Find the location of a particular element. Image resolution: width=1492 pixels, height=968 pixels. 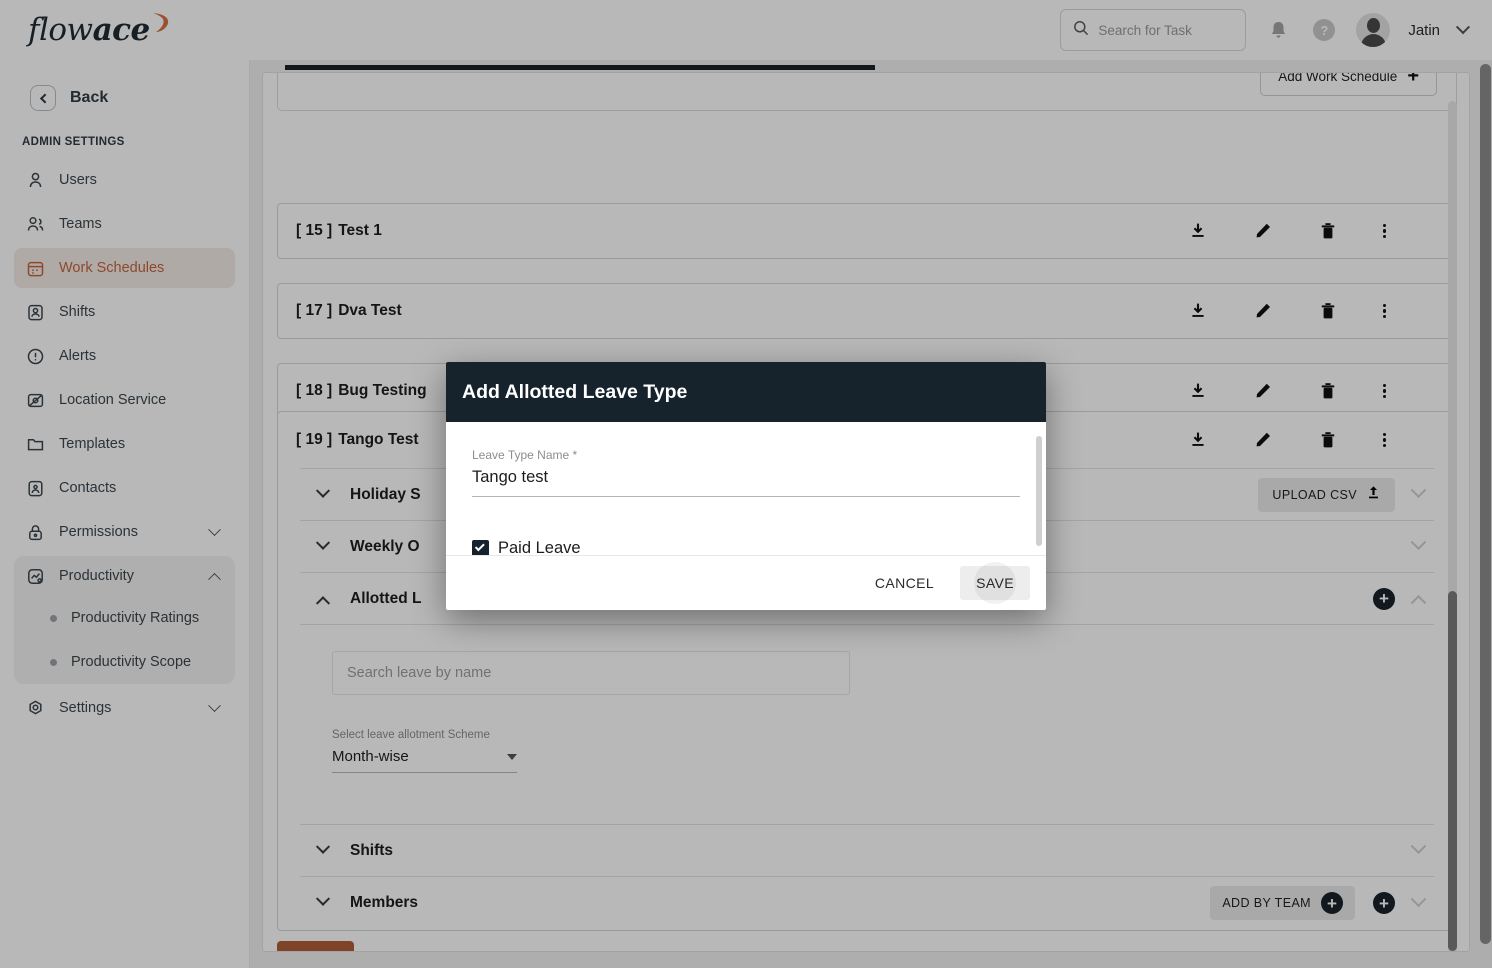

app-logo: flowace is located at coordinates (125, 30).